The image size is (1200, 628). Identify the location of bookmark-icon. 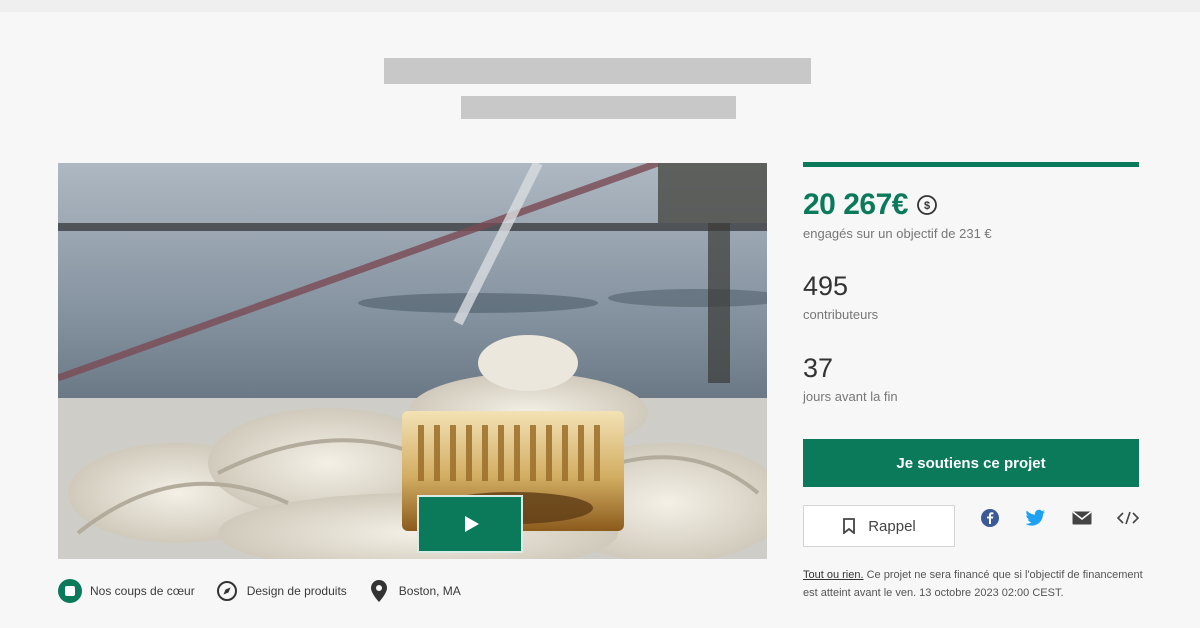
(849, 526).